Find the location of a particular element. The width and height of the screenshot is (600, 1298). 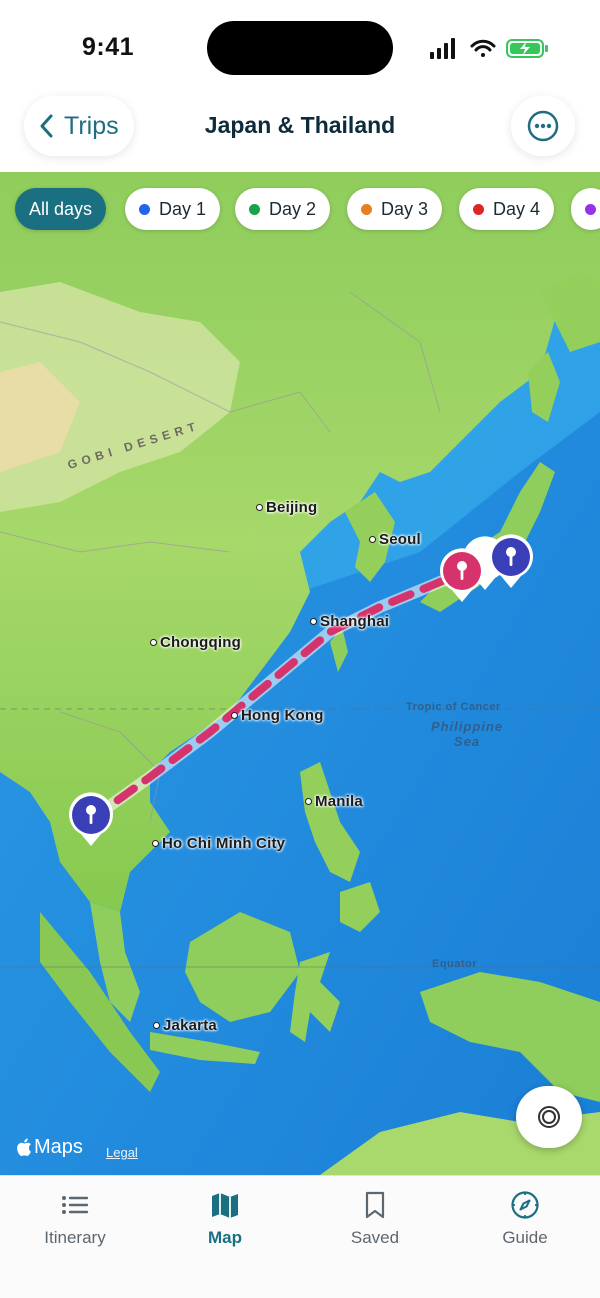

compass-icon is located at coordinates (525, 1205).